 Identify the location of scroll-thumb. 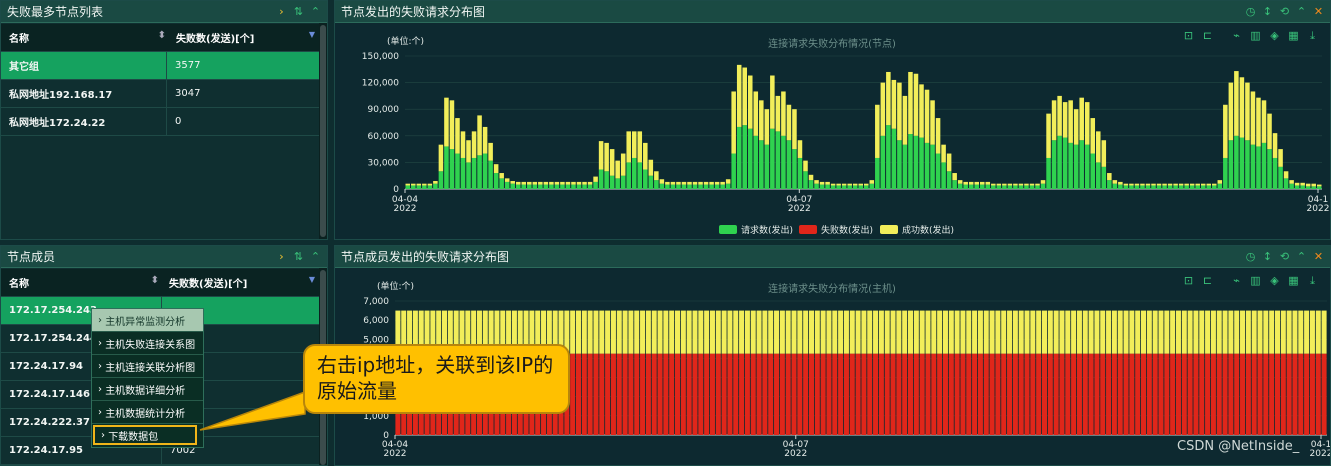
(323, 131).